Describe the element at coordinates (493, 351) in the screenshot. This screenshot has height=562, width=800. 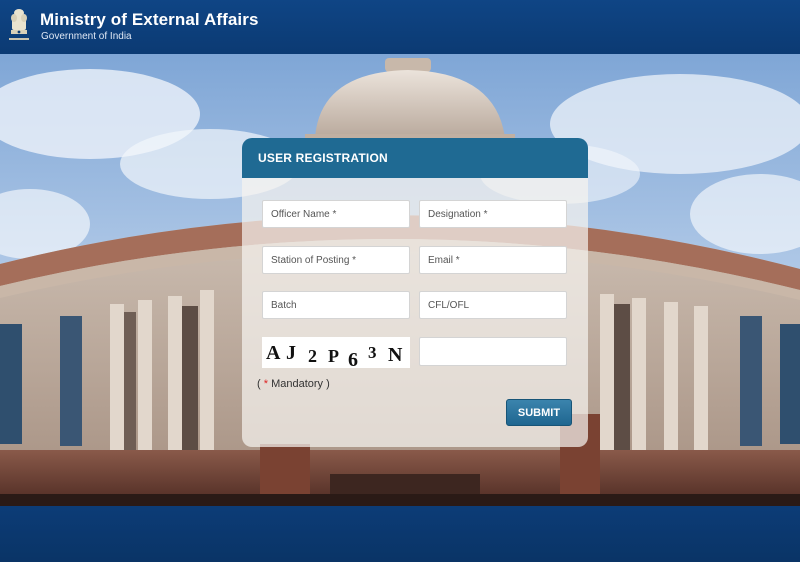
I see `captcha-input` at that location.